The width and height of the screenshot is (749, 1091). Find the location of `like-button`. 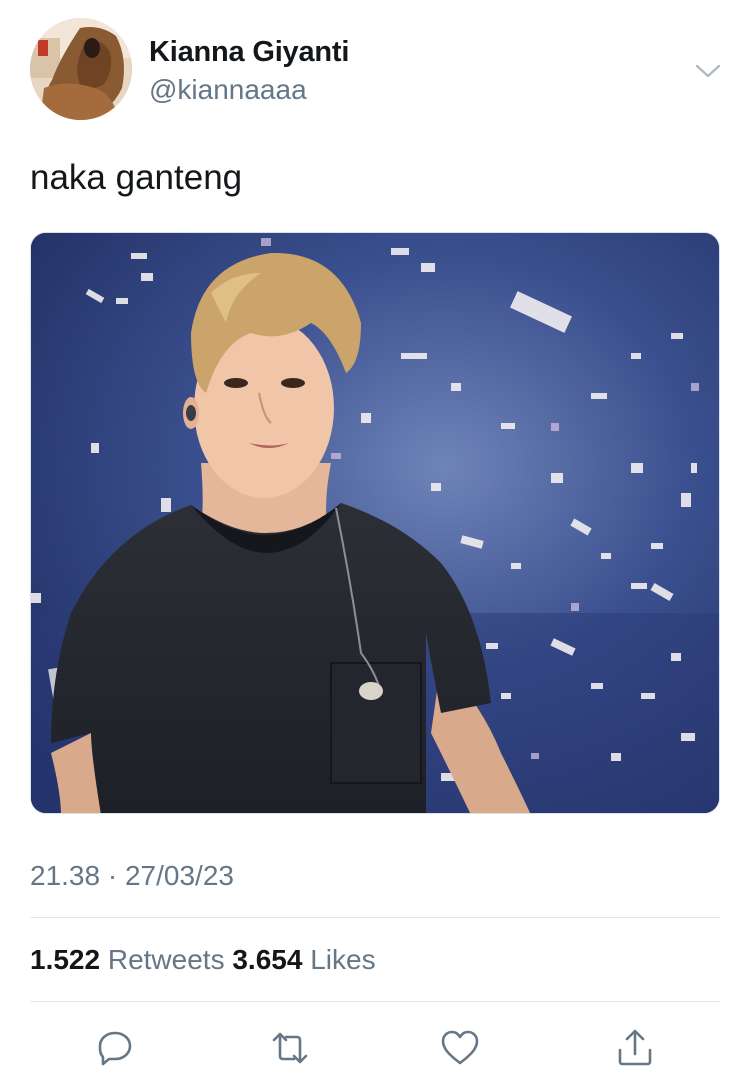

like-button is located at coordinates (460, 1048).